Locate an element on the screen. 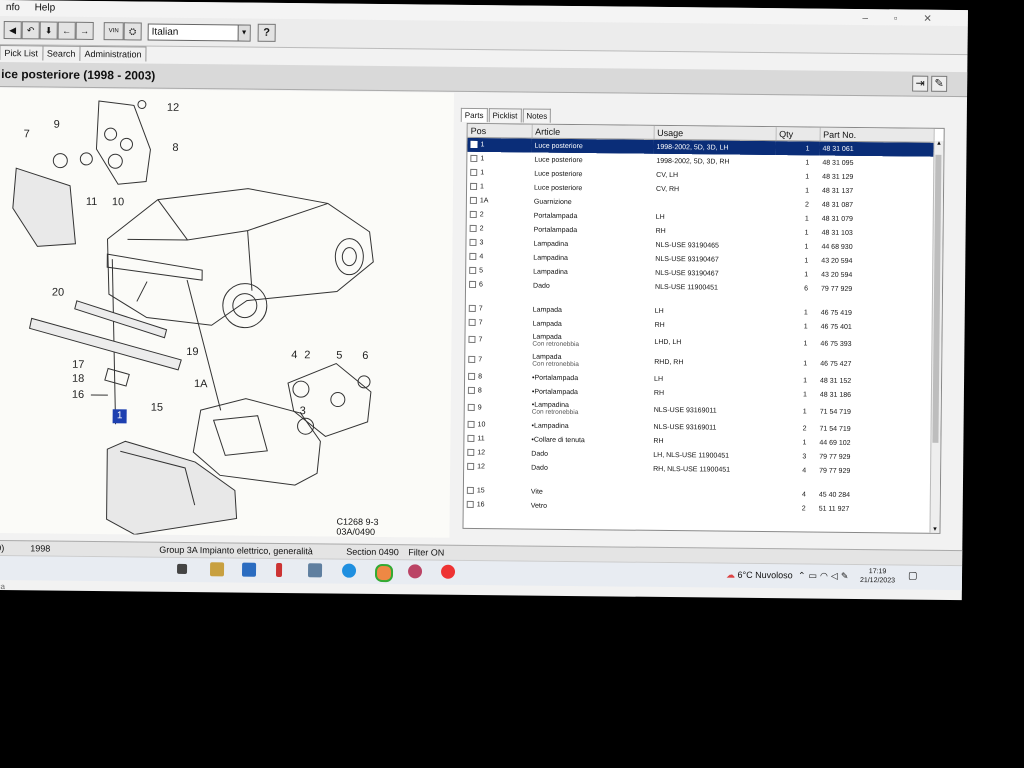 The image size is (1024, 768). firefox-icon is located at coordinates (415, 571).